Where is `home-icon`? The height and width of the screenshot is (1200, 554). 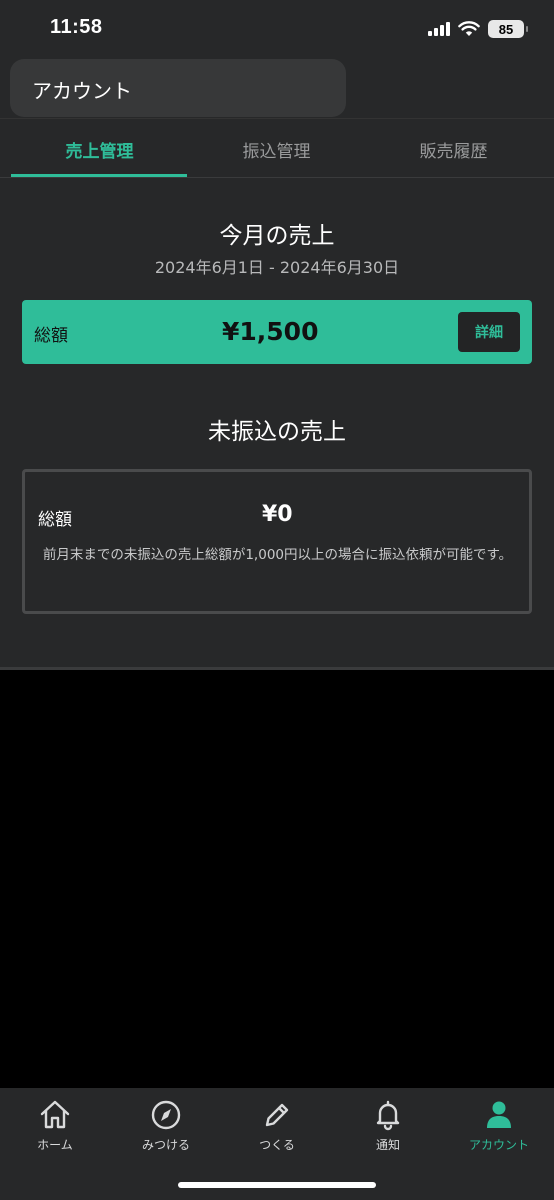
home-icon is located at coordinates (55, 1114).